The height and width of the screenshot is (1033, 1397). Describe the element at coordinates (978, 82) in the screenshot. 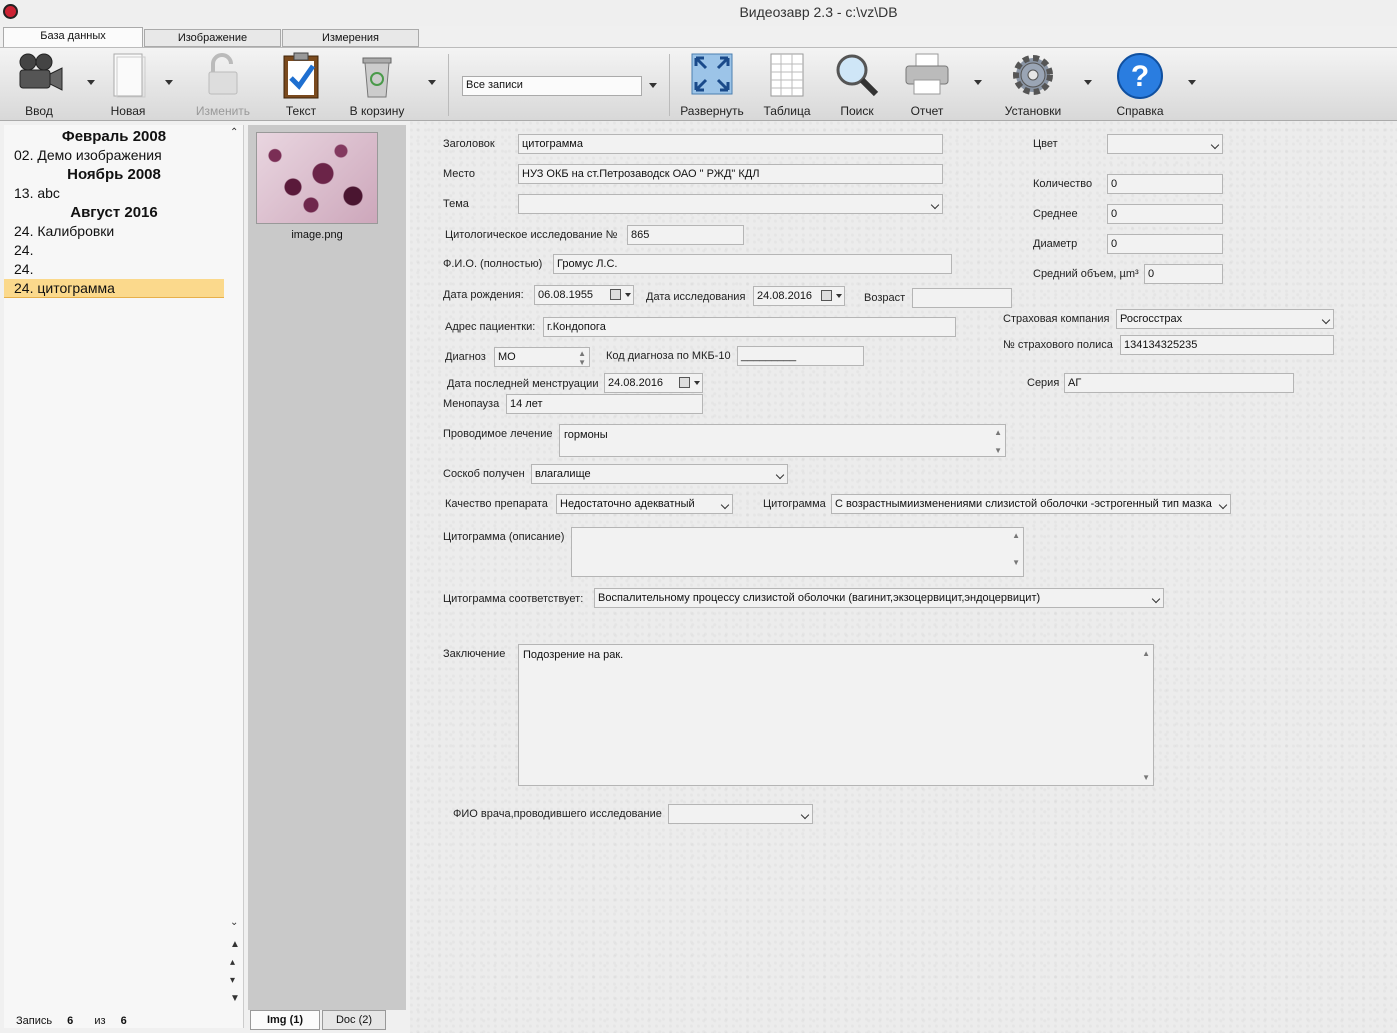

I see `report-dropdown-icon` at that location.